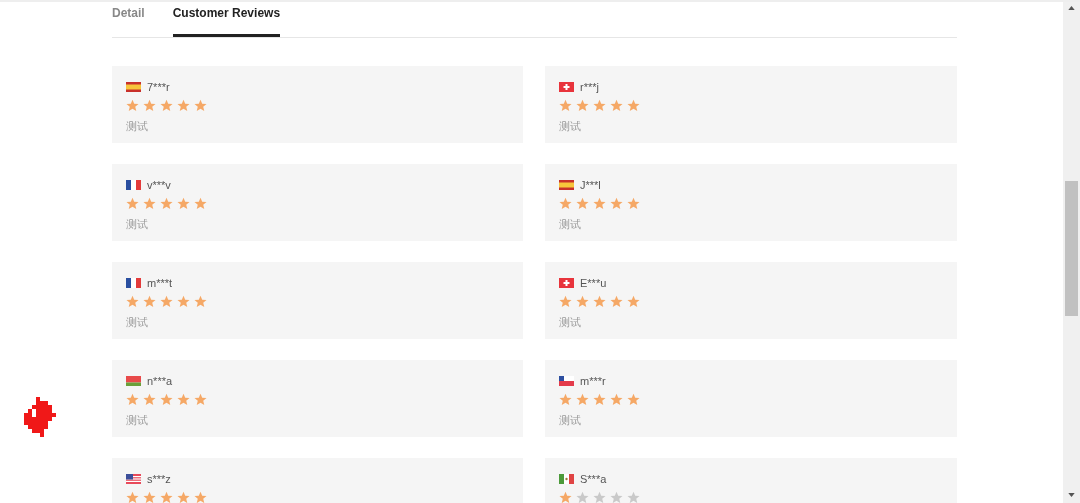 The width and height of the screenshot is (1080, 503). What do you see at coordinates (1071, 8) in the screenshot?
I see `scroll-up-icon` at bounding box center [1071, 8].